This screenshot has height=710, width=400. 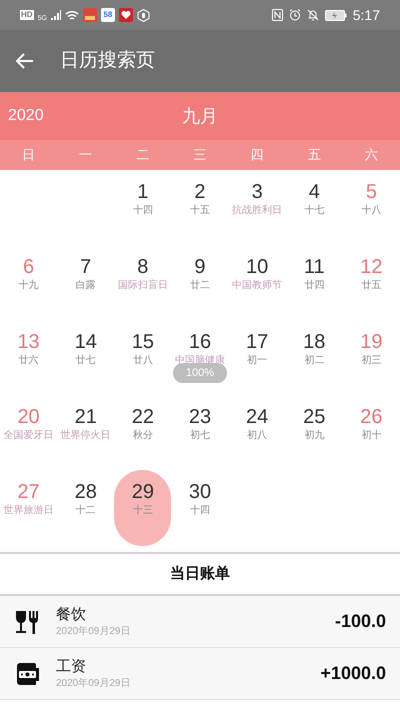 What do you see at coordinates (143, 15) in the screenshot?
I see `hand-icon` at bounding box center [143, 15].